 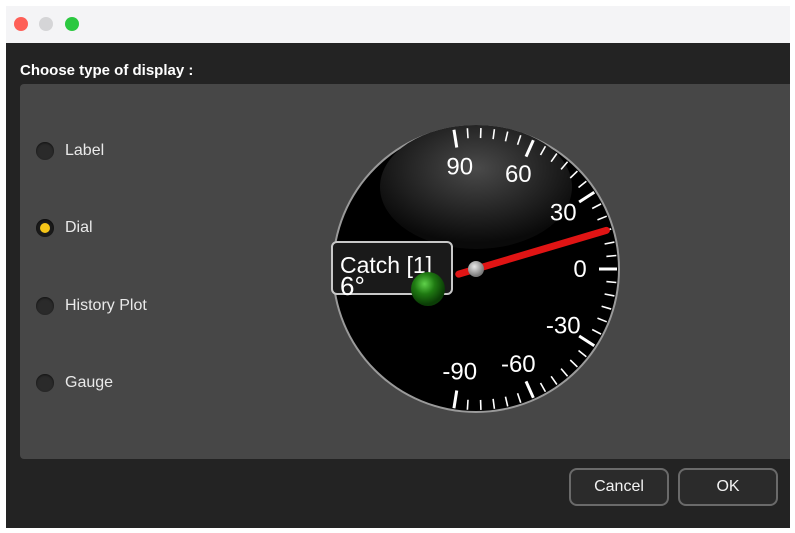 What do you see at coordinates (459, 372) in the screenshot?
I see `dial-tick-label: -90` at bounding box center [459, 372].